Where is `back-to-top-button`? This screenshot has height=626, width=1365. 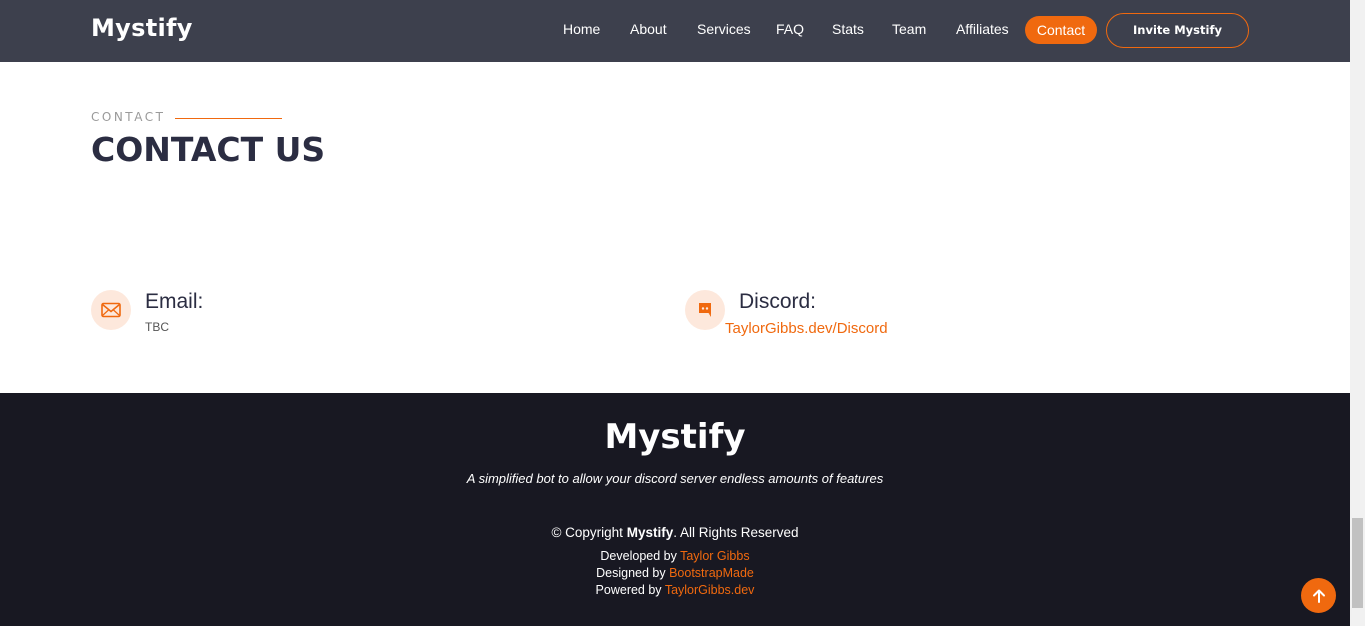 back-to-top-button is located at coordinates (1318, 595).